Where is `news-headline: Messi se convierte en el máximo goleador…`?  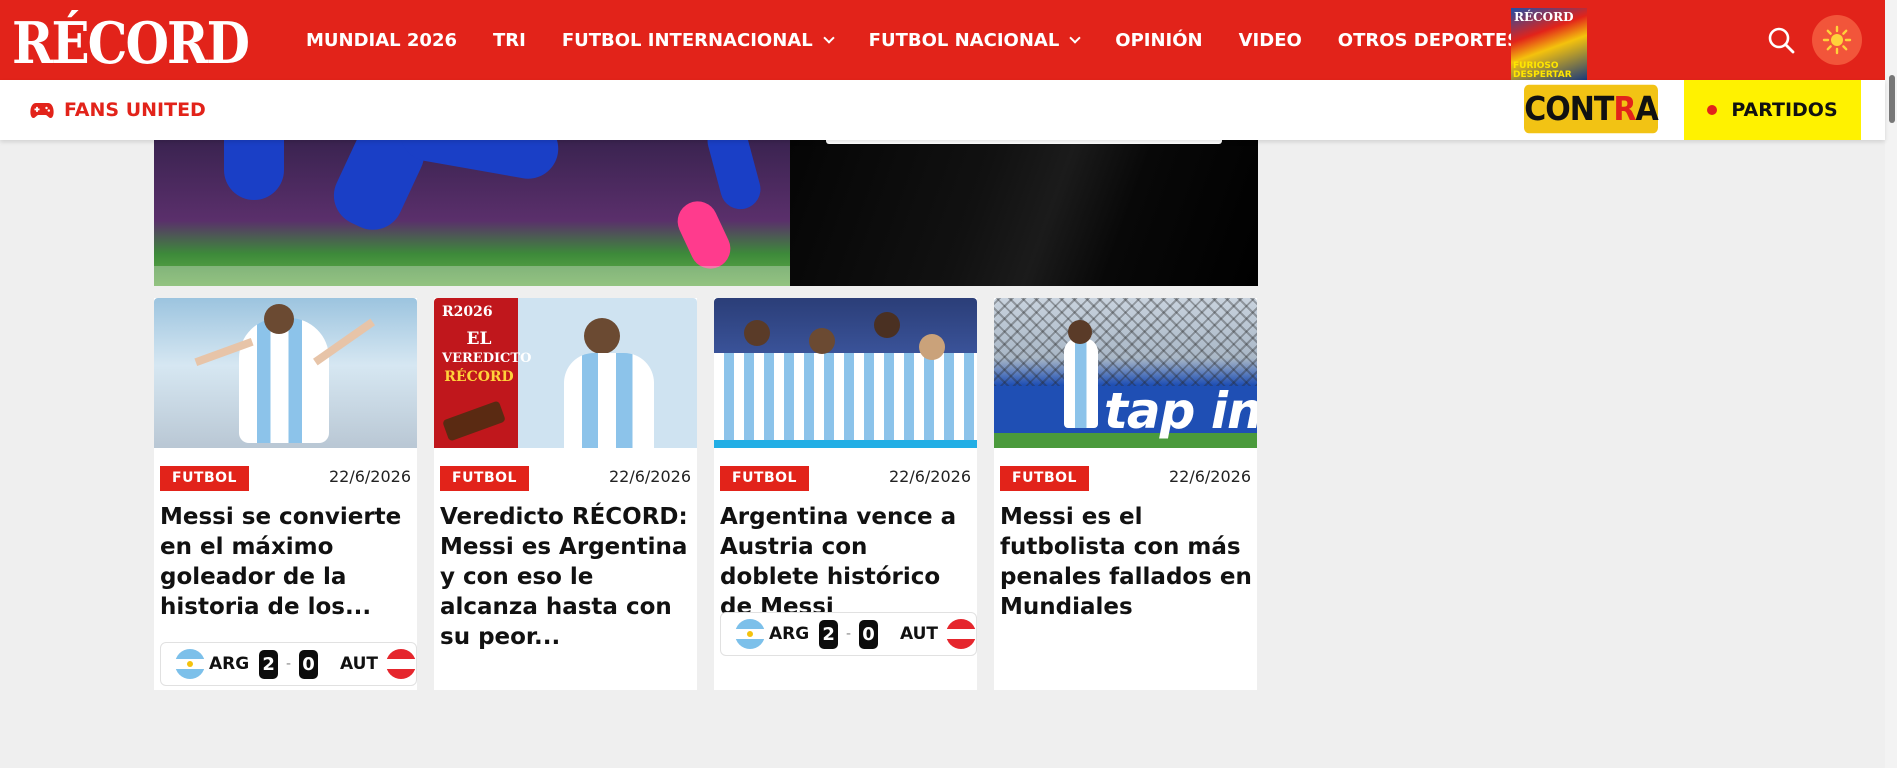
news-headline: Messi se convierte en el máximo goleador… is located at coordinates (286, 562).